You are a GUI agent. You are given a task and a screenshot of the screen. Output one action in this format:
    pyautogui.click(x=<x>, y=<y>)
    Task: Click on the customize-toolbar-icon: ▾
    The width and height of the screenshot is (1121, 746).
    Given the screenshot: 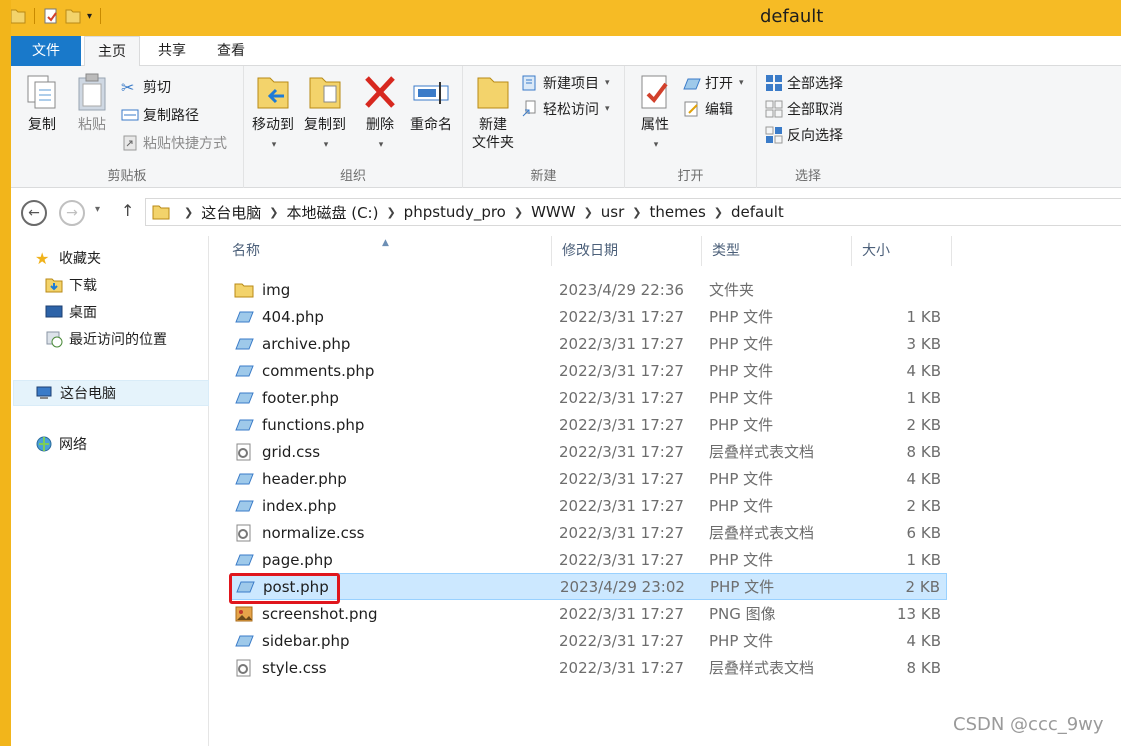 What is the action you would take?
    pyautogui.click(x=89, y=16)
    